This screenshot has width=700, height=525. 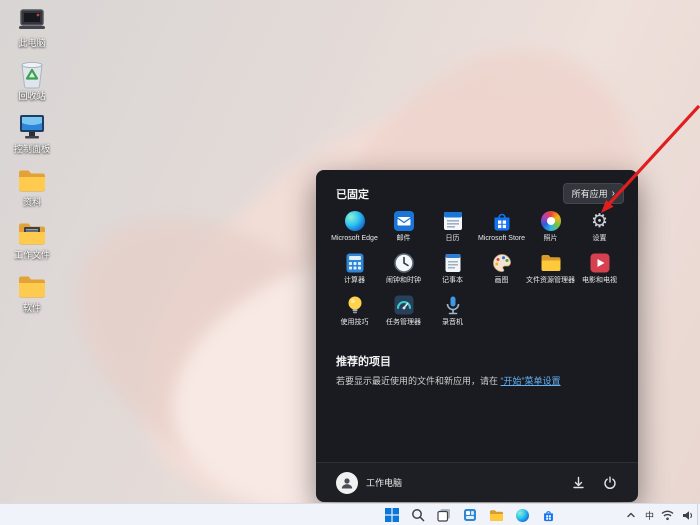 What do you see at coordinates (550, 238) in the screenshot?
I see `app-label: 照片` at bounding box center [550, 238].